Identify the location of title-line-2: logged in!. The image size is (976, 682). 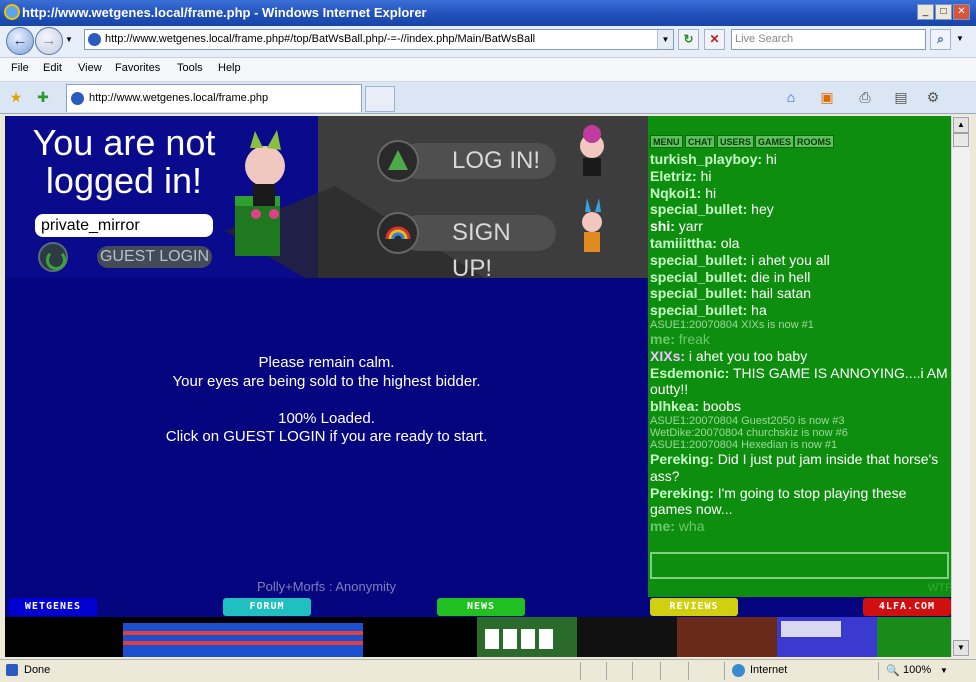
(124, 180).